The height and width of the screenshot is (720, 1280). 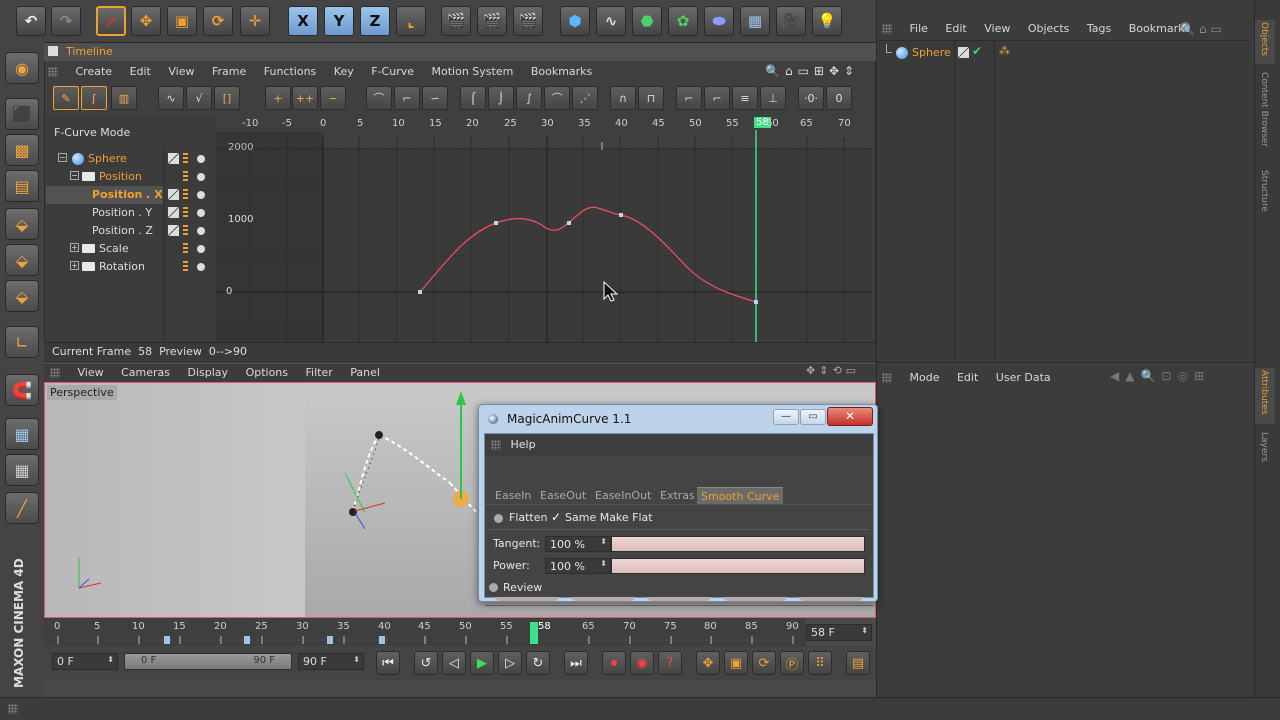 I want to click on record-position-button: ✥, so click(x=708, y=663).